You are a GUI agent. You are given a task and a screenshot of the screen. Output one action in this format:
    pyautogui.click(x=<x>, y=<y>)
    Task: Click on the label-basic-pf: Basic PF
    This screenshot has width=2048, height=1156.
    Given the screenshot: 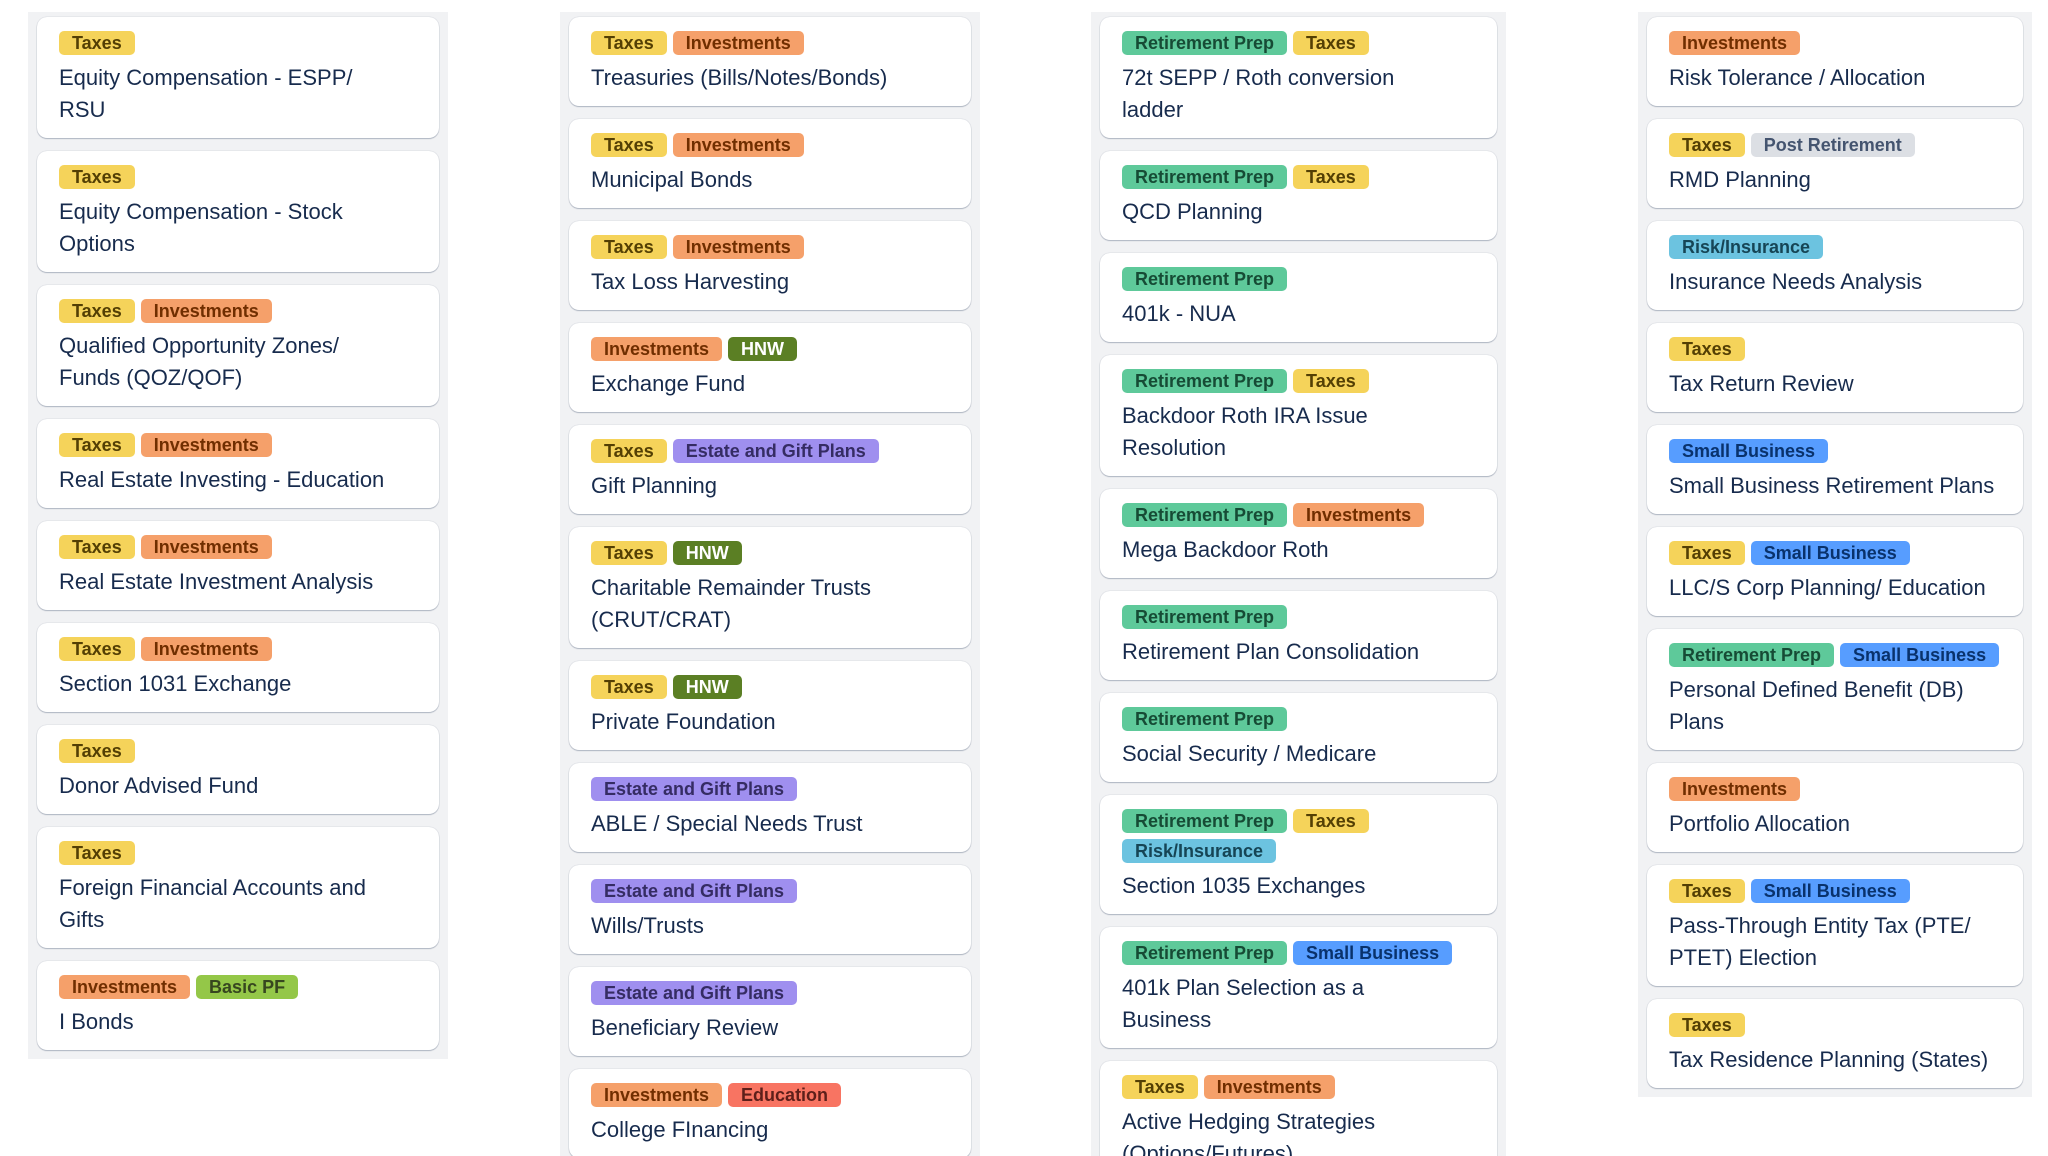 What is the action you would take?
    pyautogui.click(x=247, y=987)
    